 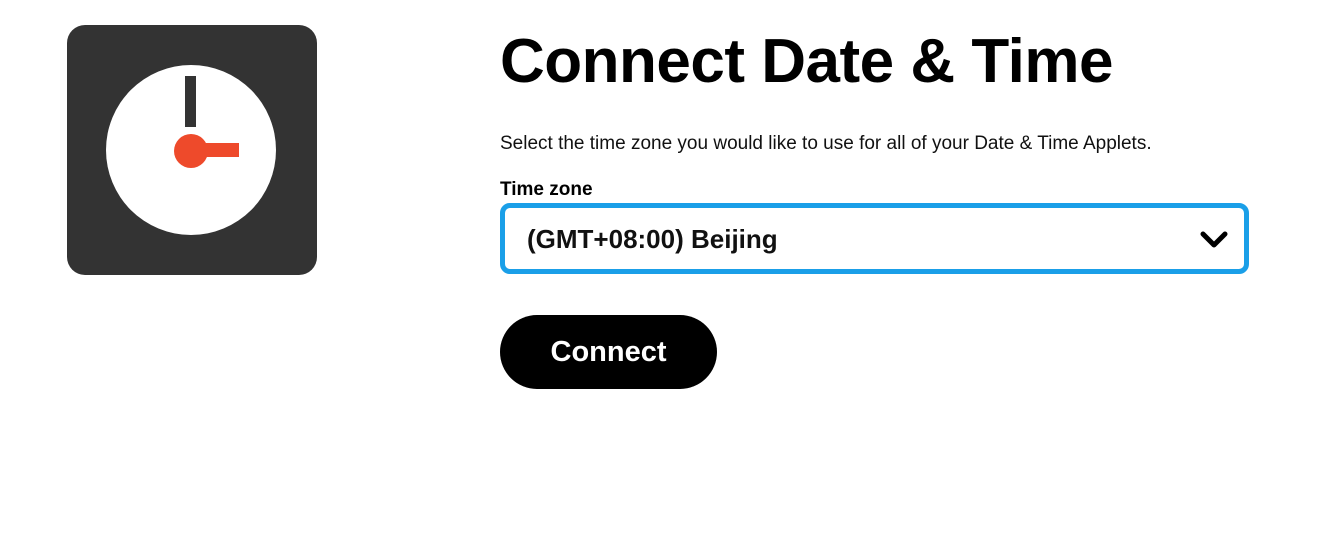 I want to click on time-zone-select: (GMT+08:00) Beijing, so click(x=874, y=238).